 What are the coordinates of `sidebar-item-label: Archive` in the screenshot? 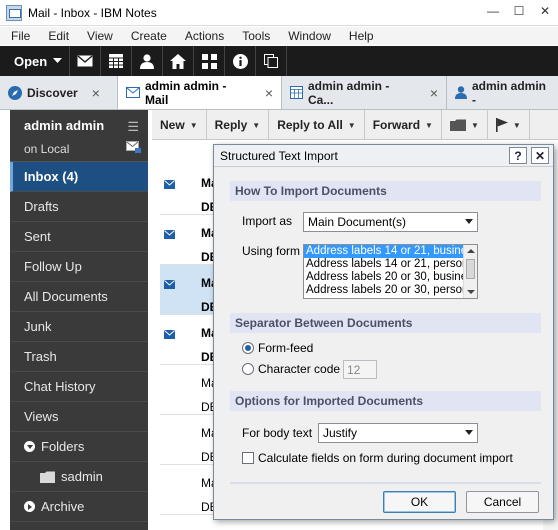 It's located at (63, 506).